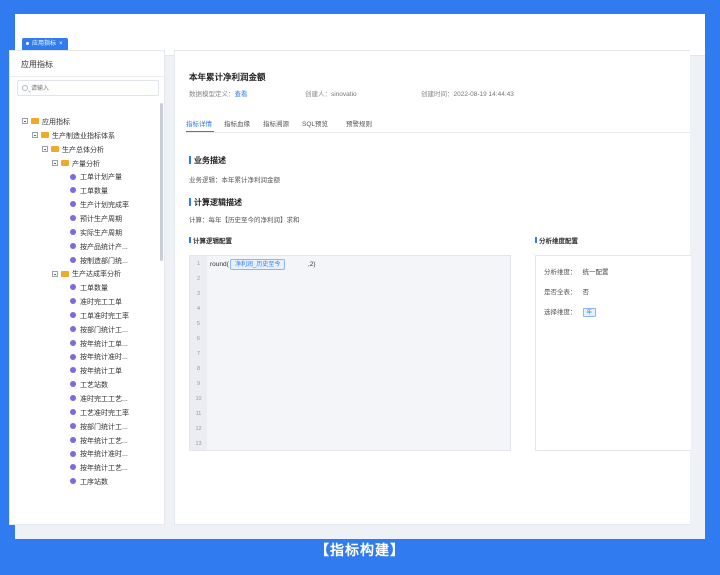  What do you see at coordinates (210, 160) in the screenshot?
I see `business-heading-text: 业务描述` at bounding box center [210, 160].